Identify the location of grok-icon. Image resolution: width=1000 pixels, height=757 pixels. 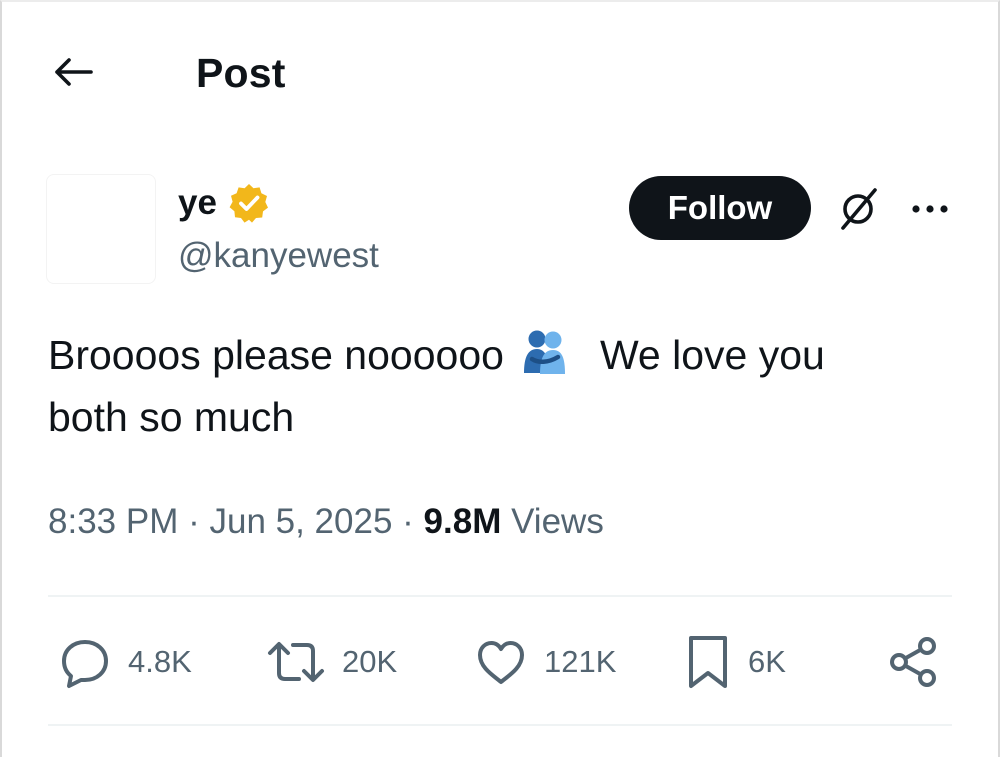
(859, 209).